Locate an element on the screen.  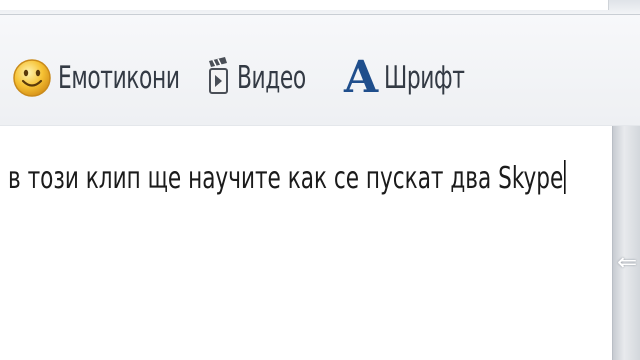
window-top-highlight is located at coordinates (304, 5).